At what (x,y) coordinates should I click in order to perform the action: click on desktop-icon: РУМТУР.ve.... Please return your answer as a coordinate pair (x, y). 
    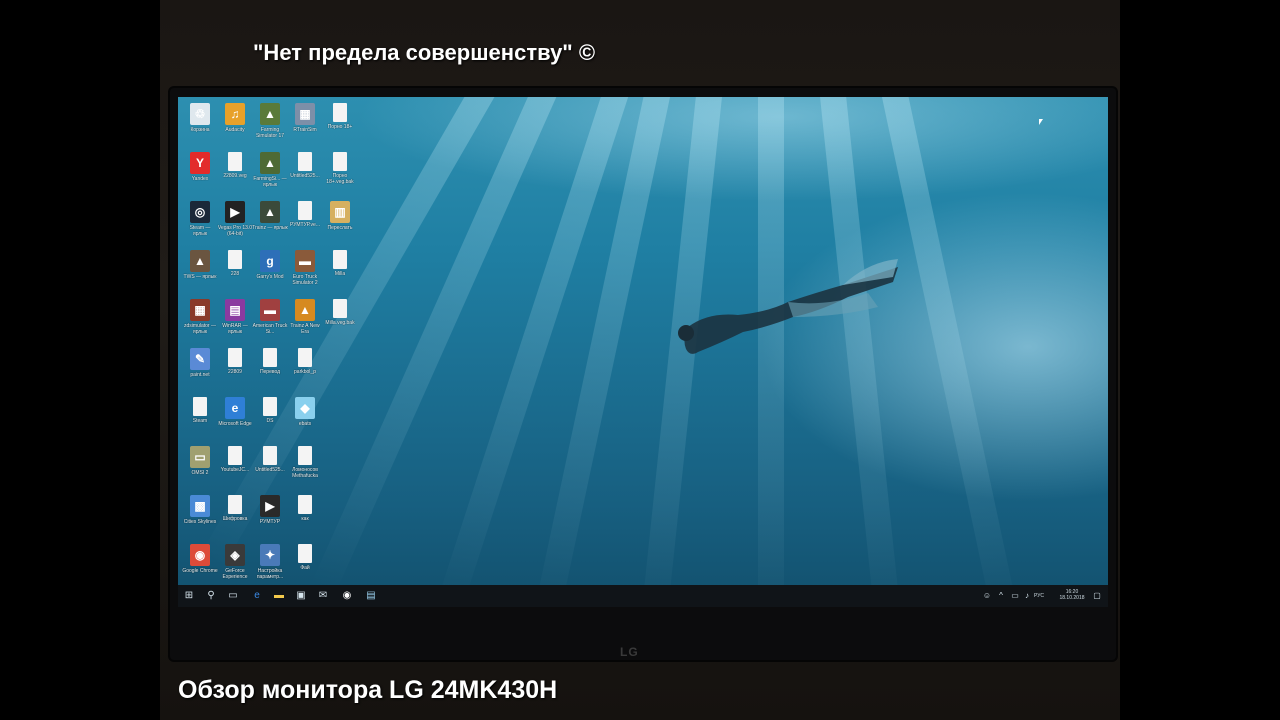
    Looking at the image, I should click on (305, 214).